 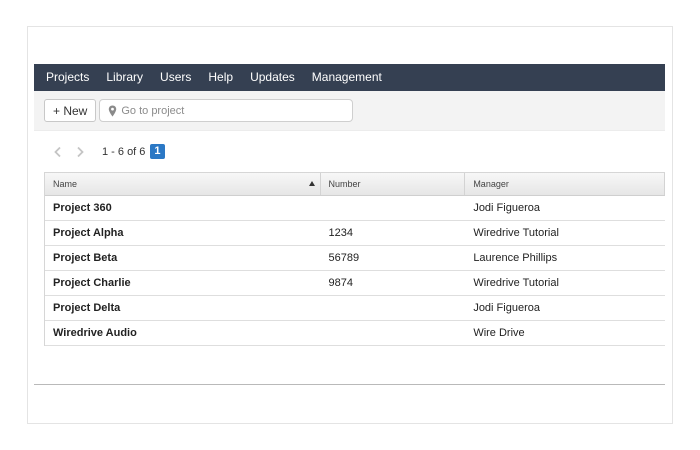 I want to click on table-header: Name Number Manager, so click(x=355, y=184).